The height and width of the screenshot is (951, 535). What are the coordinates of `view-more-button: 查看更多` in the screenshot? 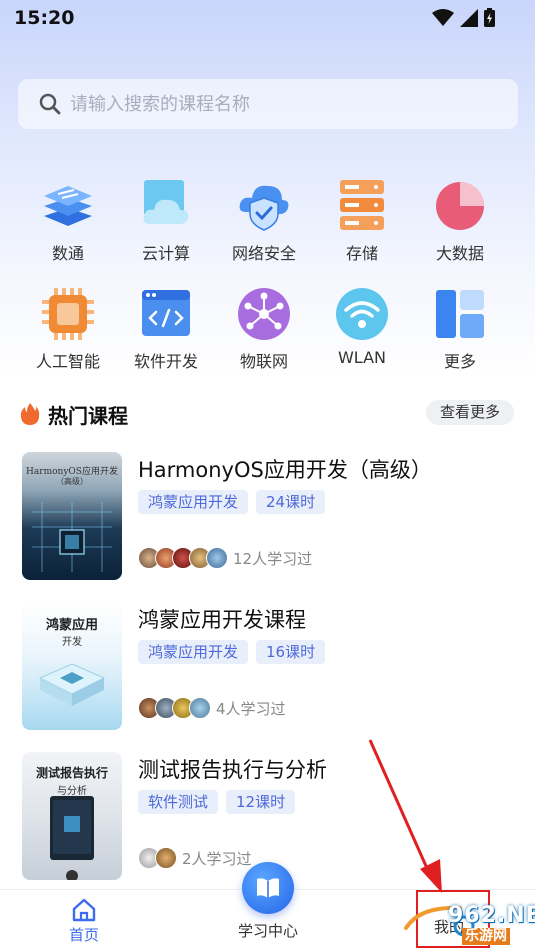 It's located at (470, 412).